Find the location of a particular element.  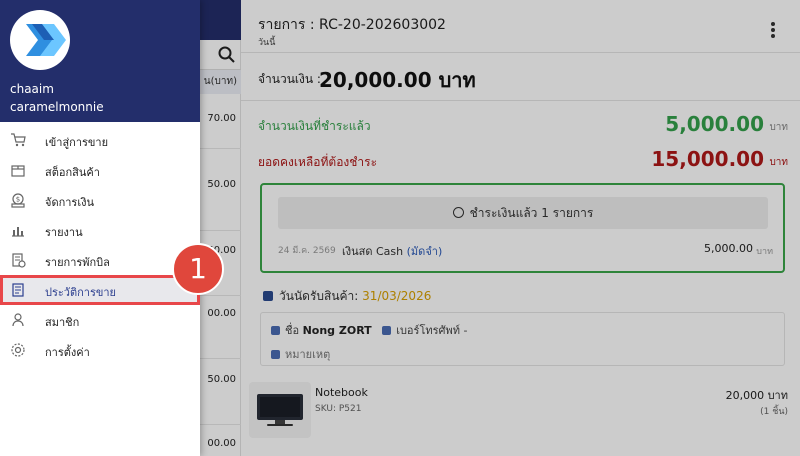

app-logo is located at coordinates (40, 40).